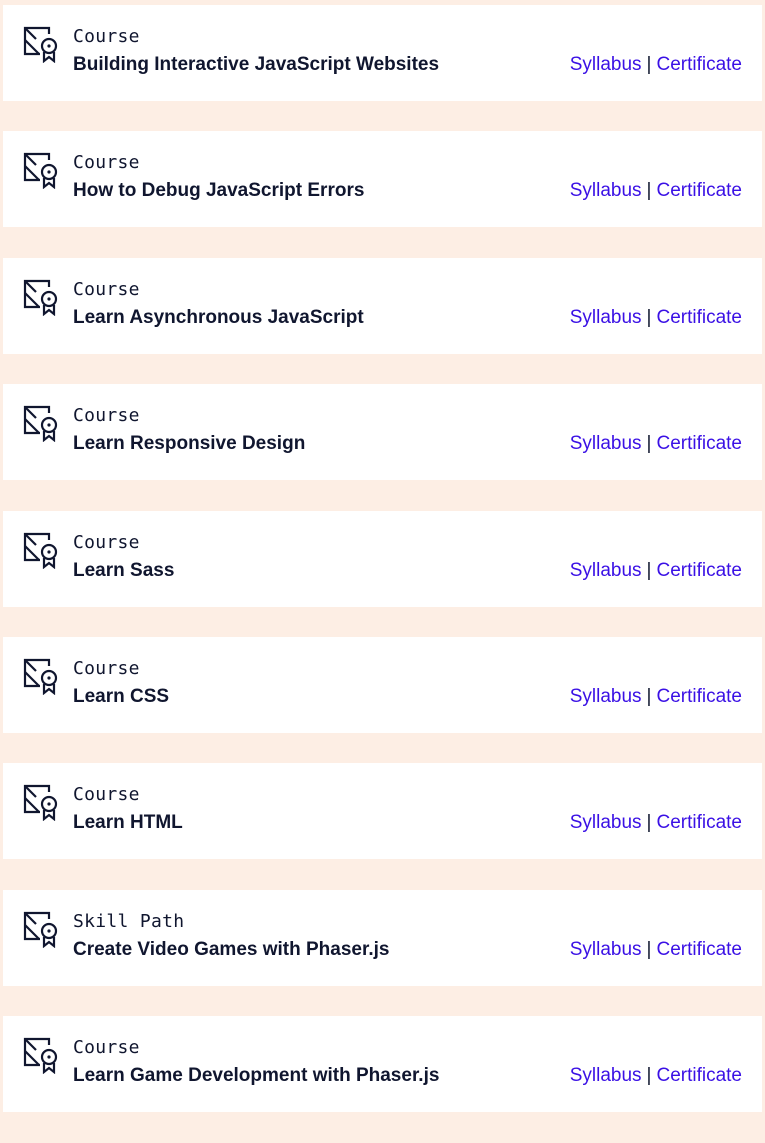  What do you see at coordinates (121, 696) in the screenshot?
I see `item-title: Learn CSS` at bounding box center [121, 696].